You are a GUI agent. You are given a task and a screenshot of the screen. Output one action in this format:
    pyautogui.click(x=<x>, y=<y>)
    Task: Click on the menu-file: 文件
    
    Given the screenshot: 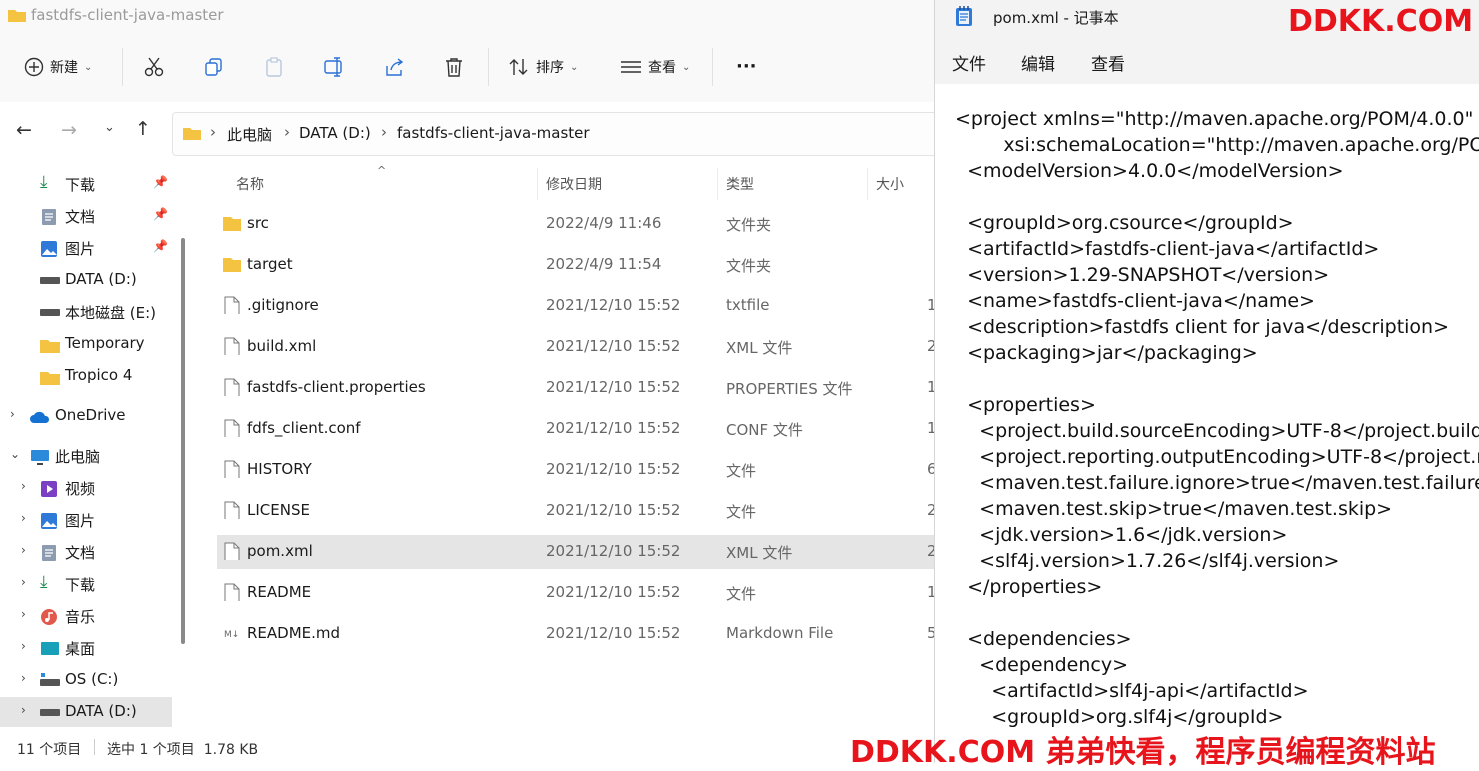 What is the action you would take?
    pyautogui.click(x=969, y=62)
    